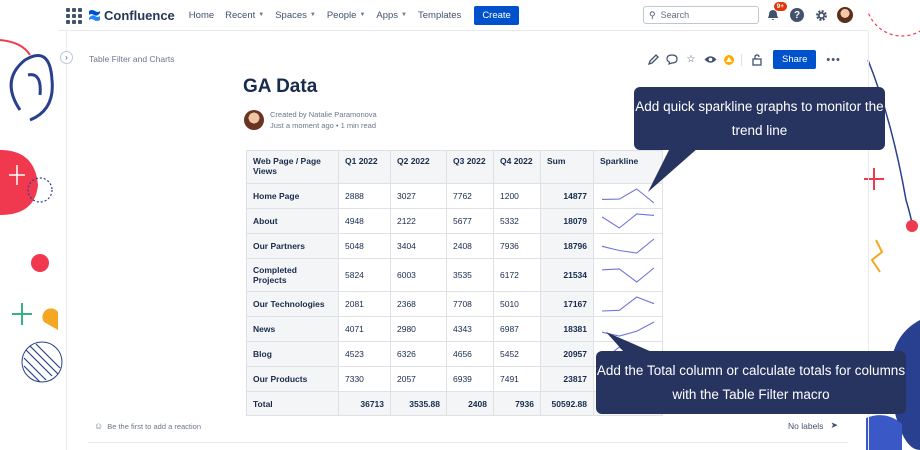  Describe the element at coordinates (132, 59) in the screenshot. I see `breadcrumb: Table Filter and Charts` at that location.